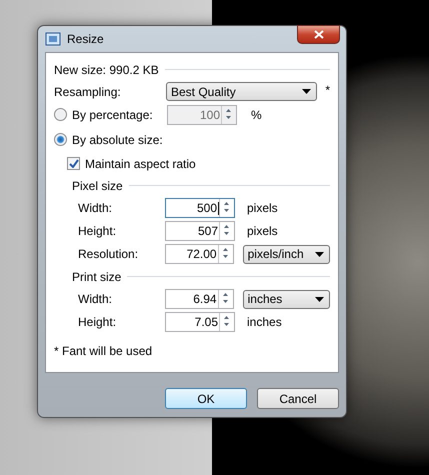 This screenshot has width=429, height=475. What do you see at coordinates (200, 231) in the screenshot?
I see `number-field: 507` at bounding box center [200, 231].